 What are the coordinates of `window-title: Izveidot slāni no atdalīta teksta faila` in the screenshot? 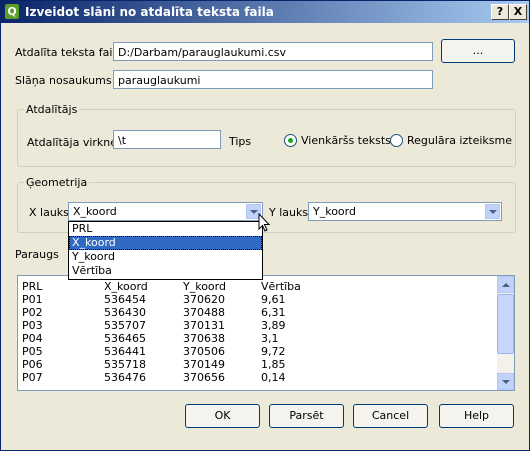 It's located at (149, 12).